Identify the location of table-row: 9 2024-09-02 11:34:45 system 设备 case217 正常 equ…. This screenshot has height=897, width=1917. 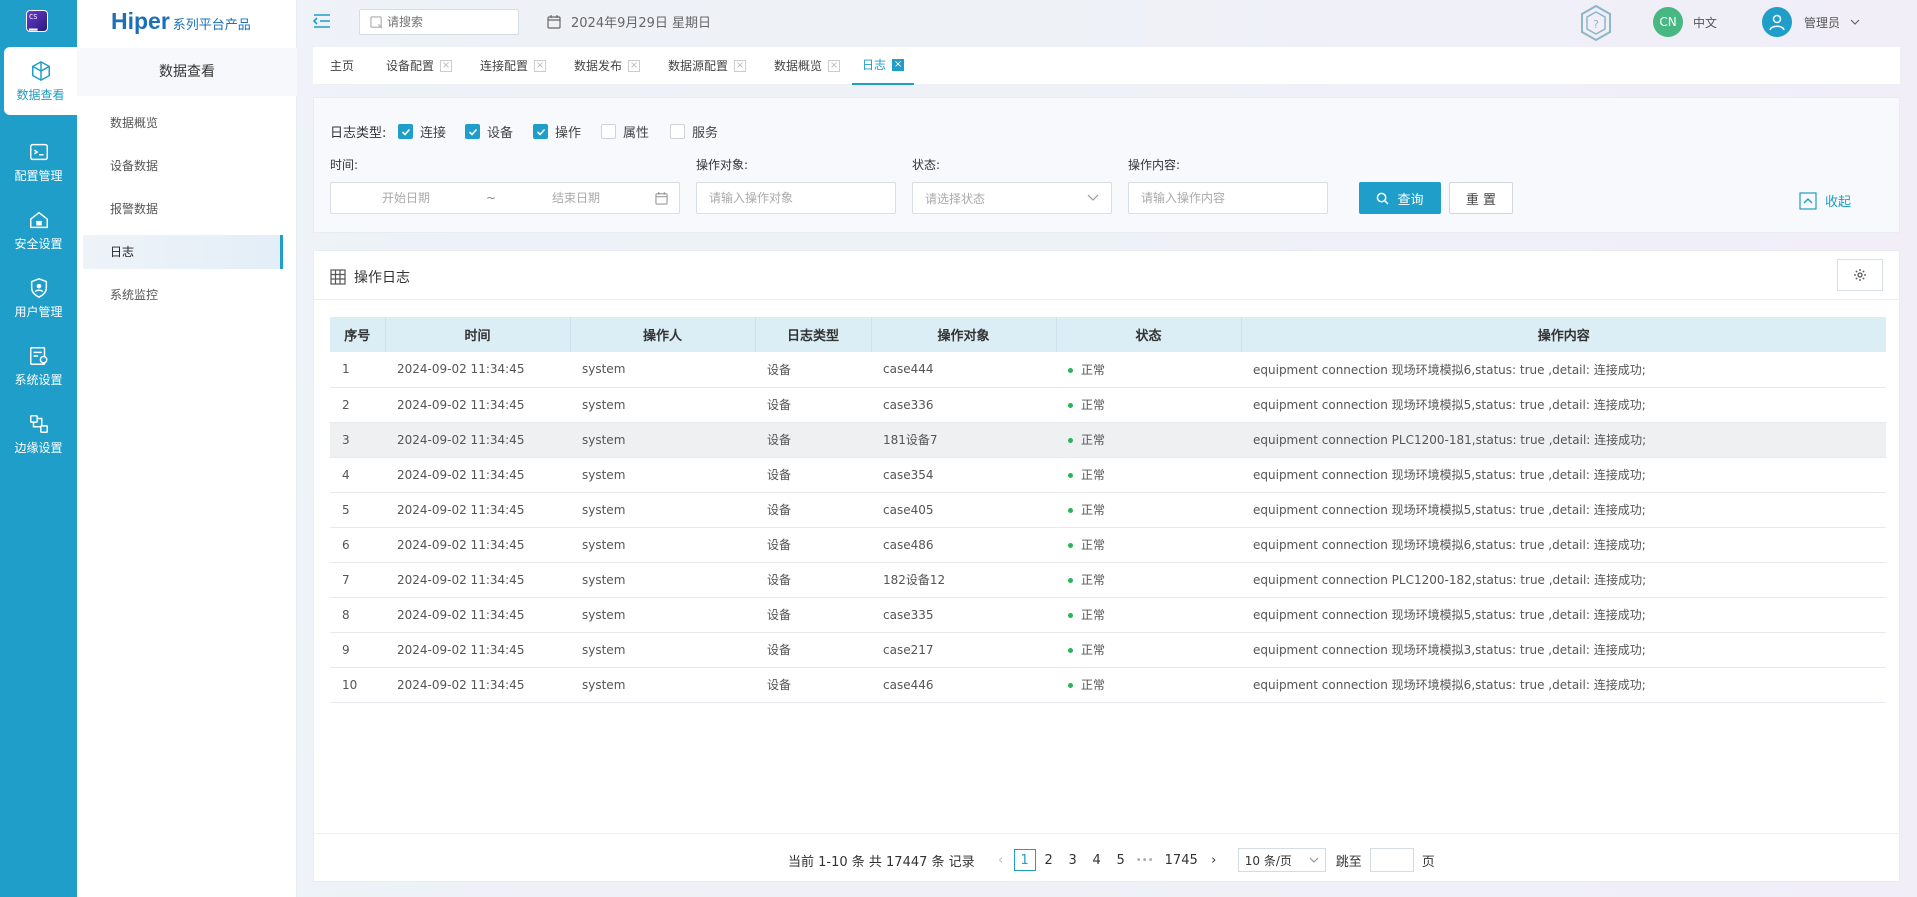
(1108, 650).